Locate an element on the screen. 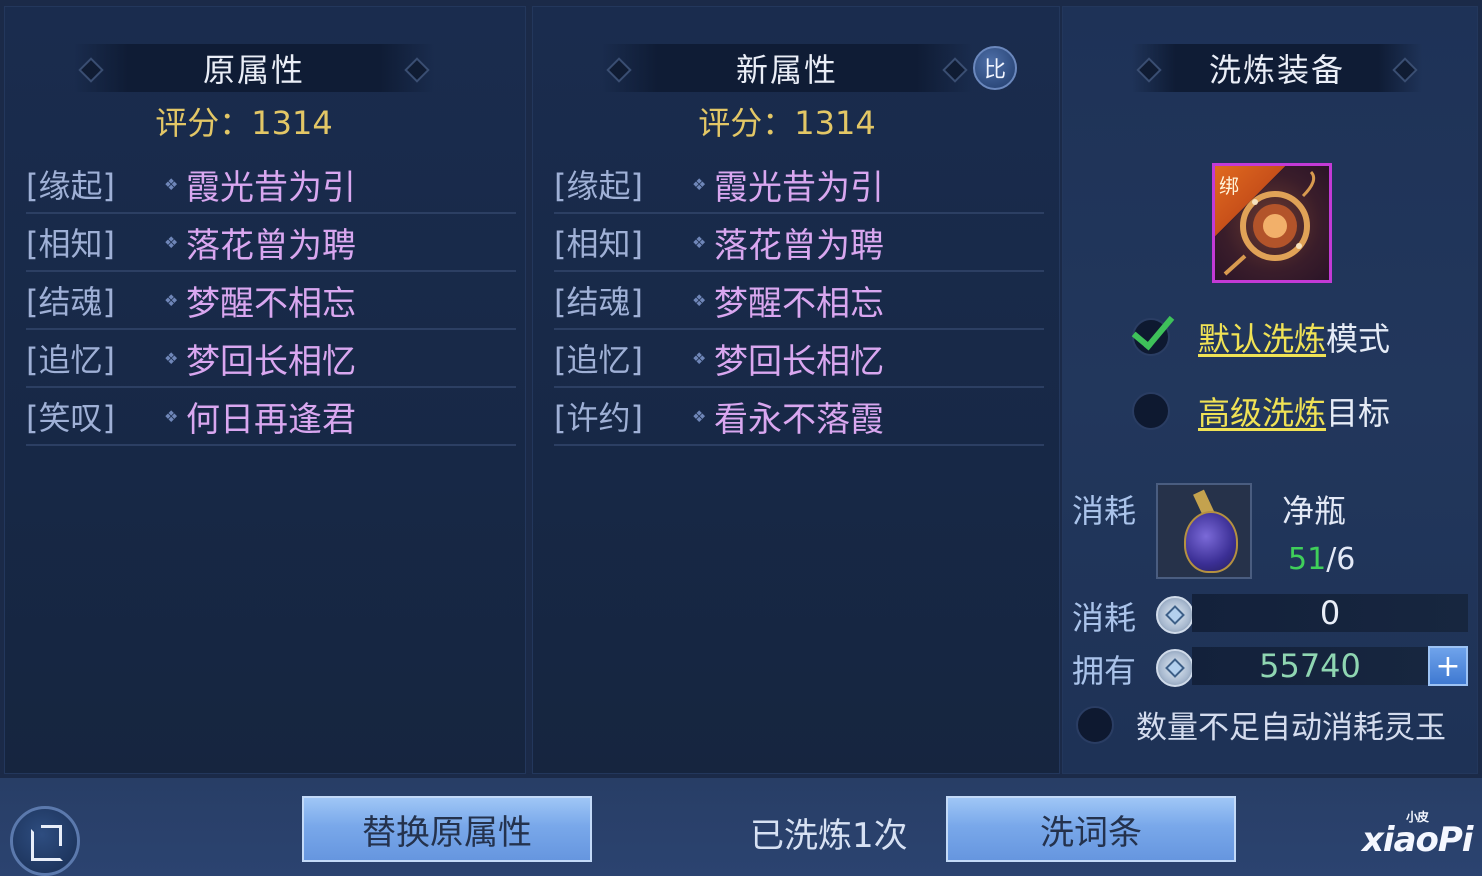 The image size is (1482, 876). attribute-name: 何日再逢君 is located at coordinates (271, 419).